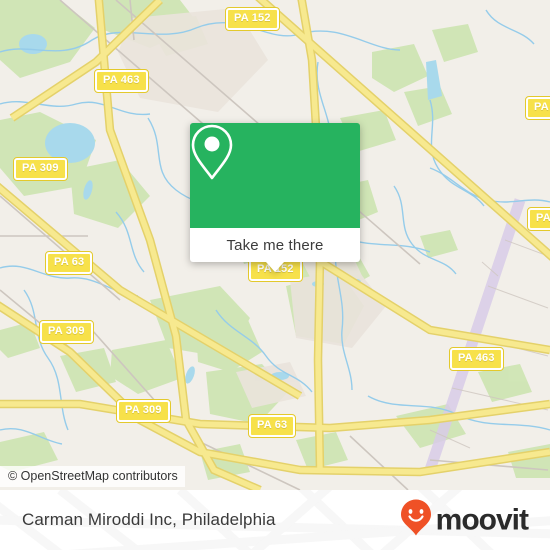  I want to click on footer-bar: Carman Miroddi Inc, Philadelphia moovit, so click(275, 520).